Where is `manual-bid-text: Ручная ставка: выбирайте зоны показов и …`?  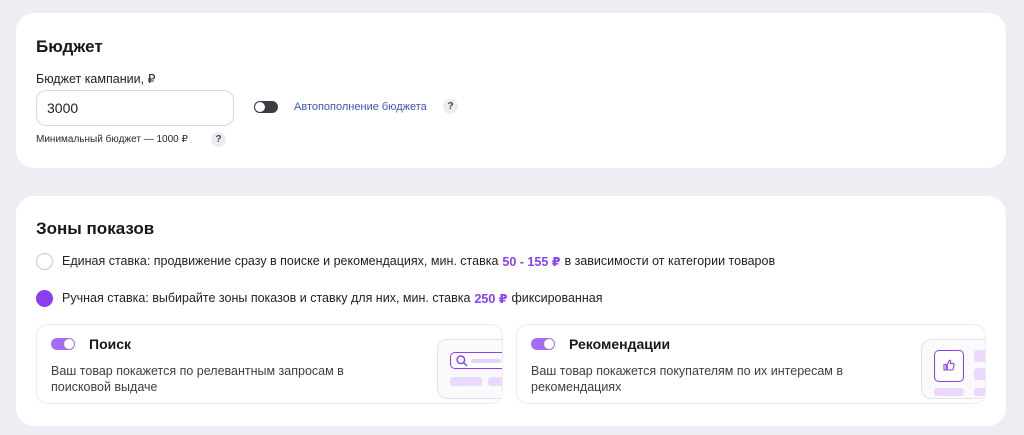 manual-bid-text: Ручная ставка: выбирайте зоны показов и … is located at coordinates (266, 298).